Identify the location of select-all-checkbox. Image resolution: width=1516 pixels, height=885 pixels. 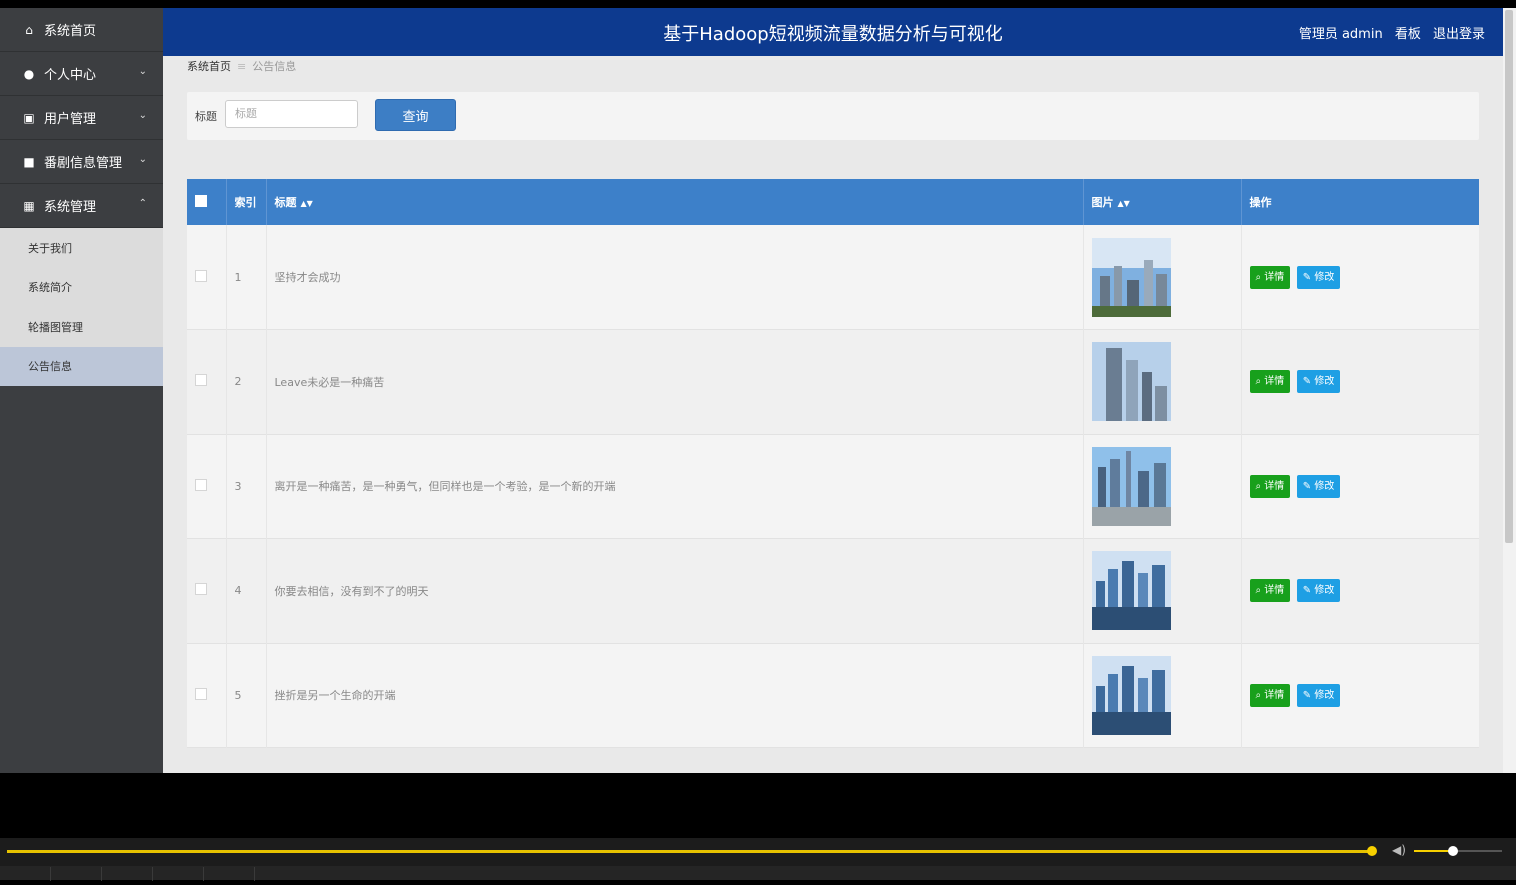
(201, 200).